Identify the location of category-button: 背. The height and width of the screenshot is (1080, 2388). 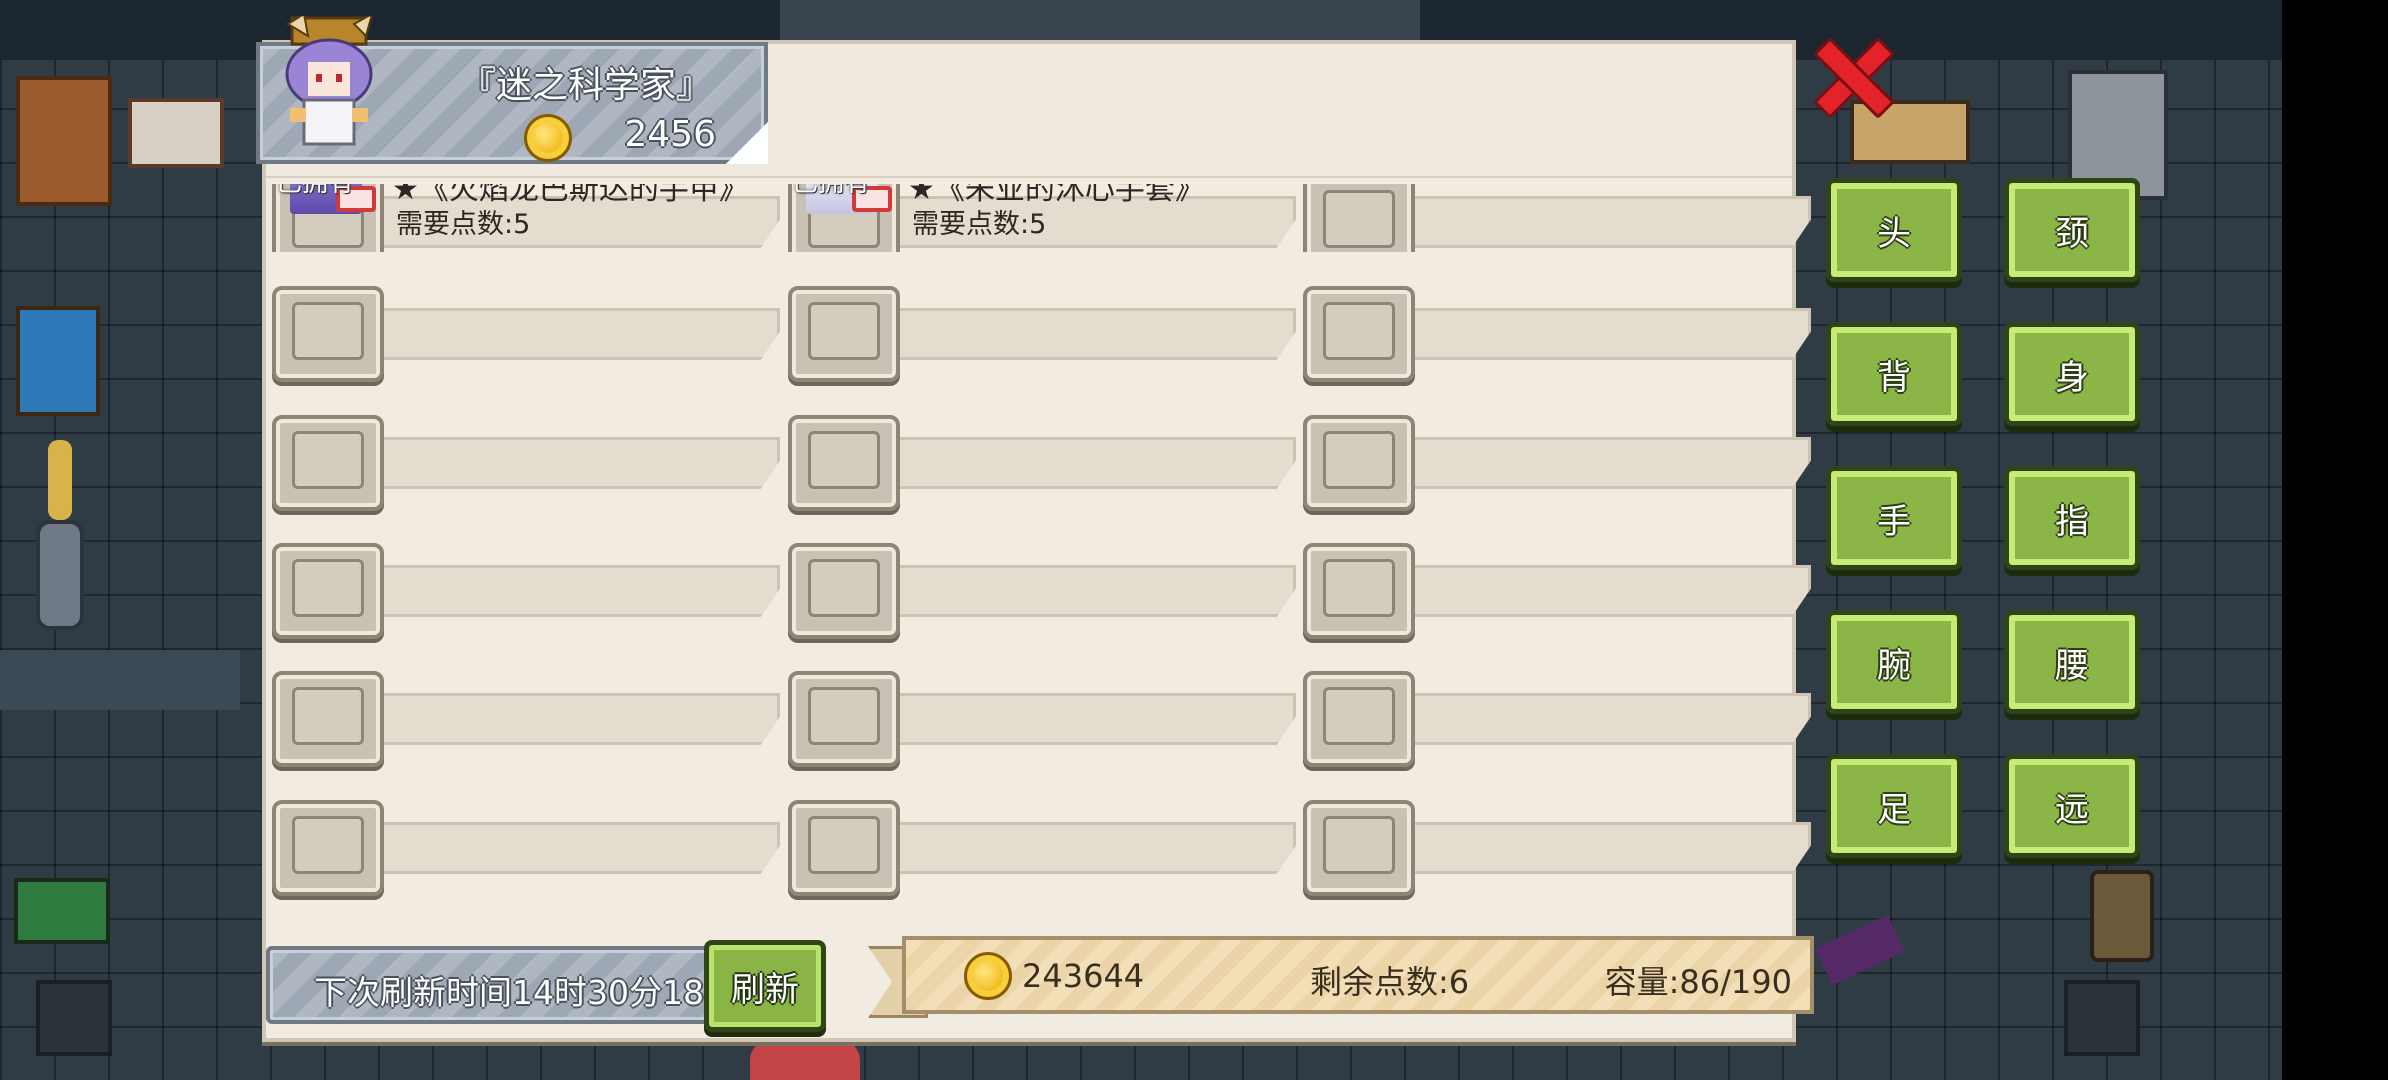
(1894, 374).